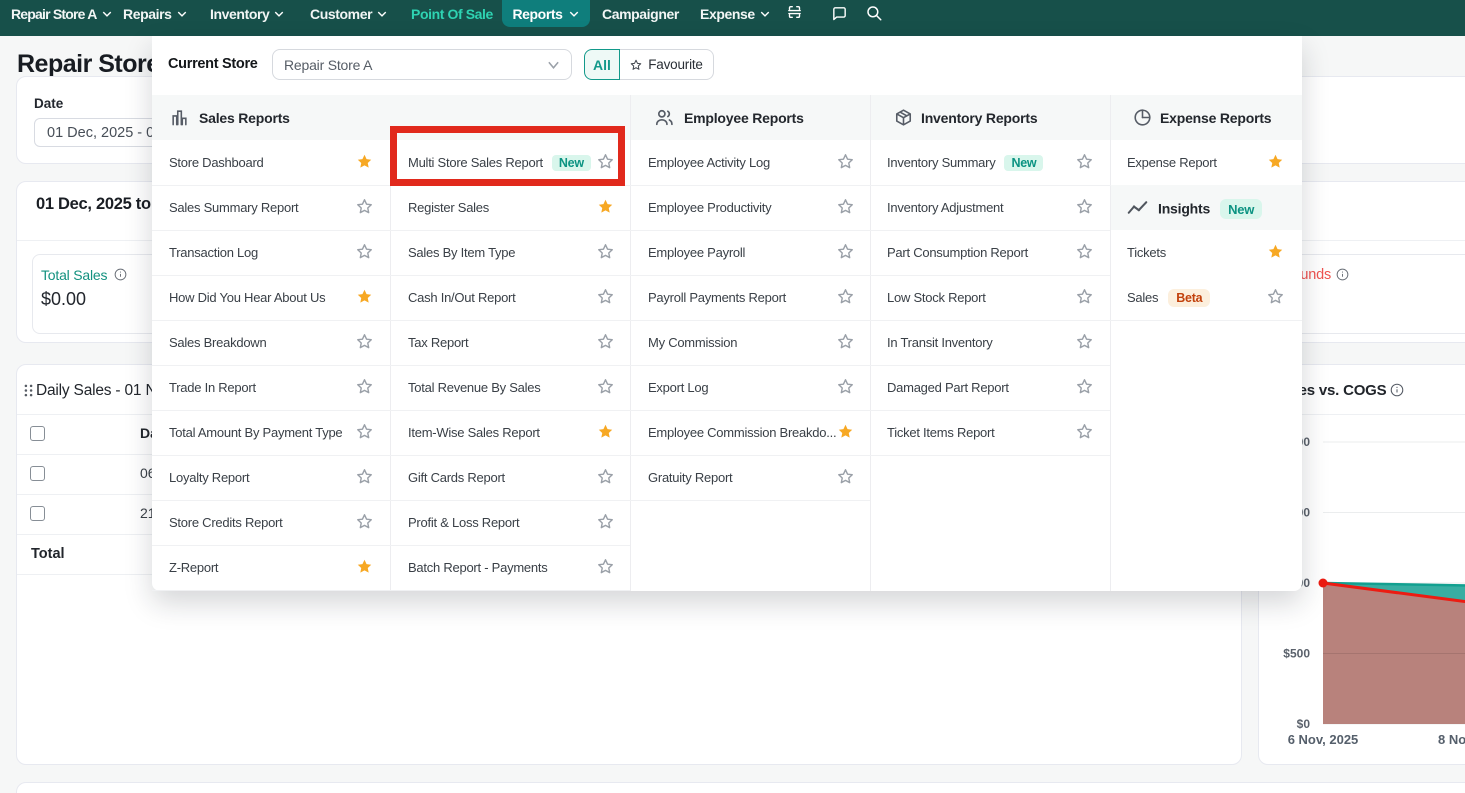 The width and height of the screenshot is (1465, 793). What do you see at coordinates (1323, 739) in the screenshot?
I see `svg-text: 6 Nov, 2025` at bounding box center [1323, 739].